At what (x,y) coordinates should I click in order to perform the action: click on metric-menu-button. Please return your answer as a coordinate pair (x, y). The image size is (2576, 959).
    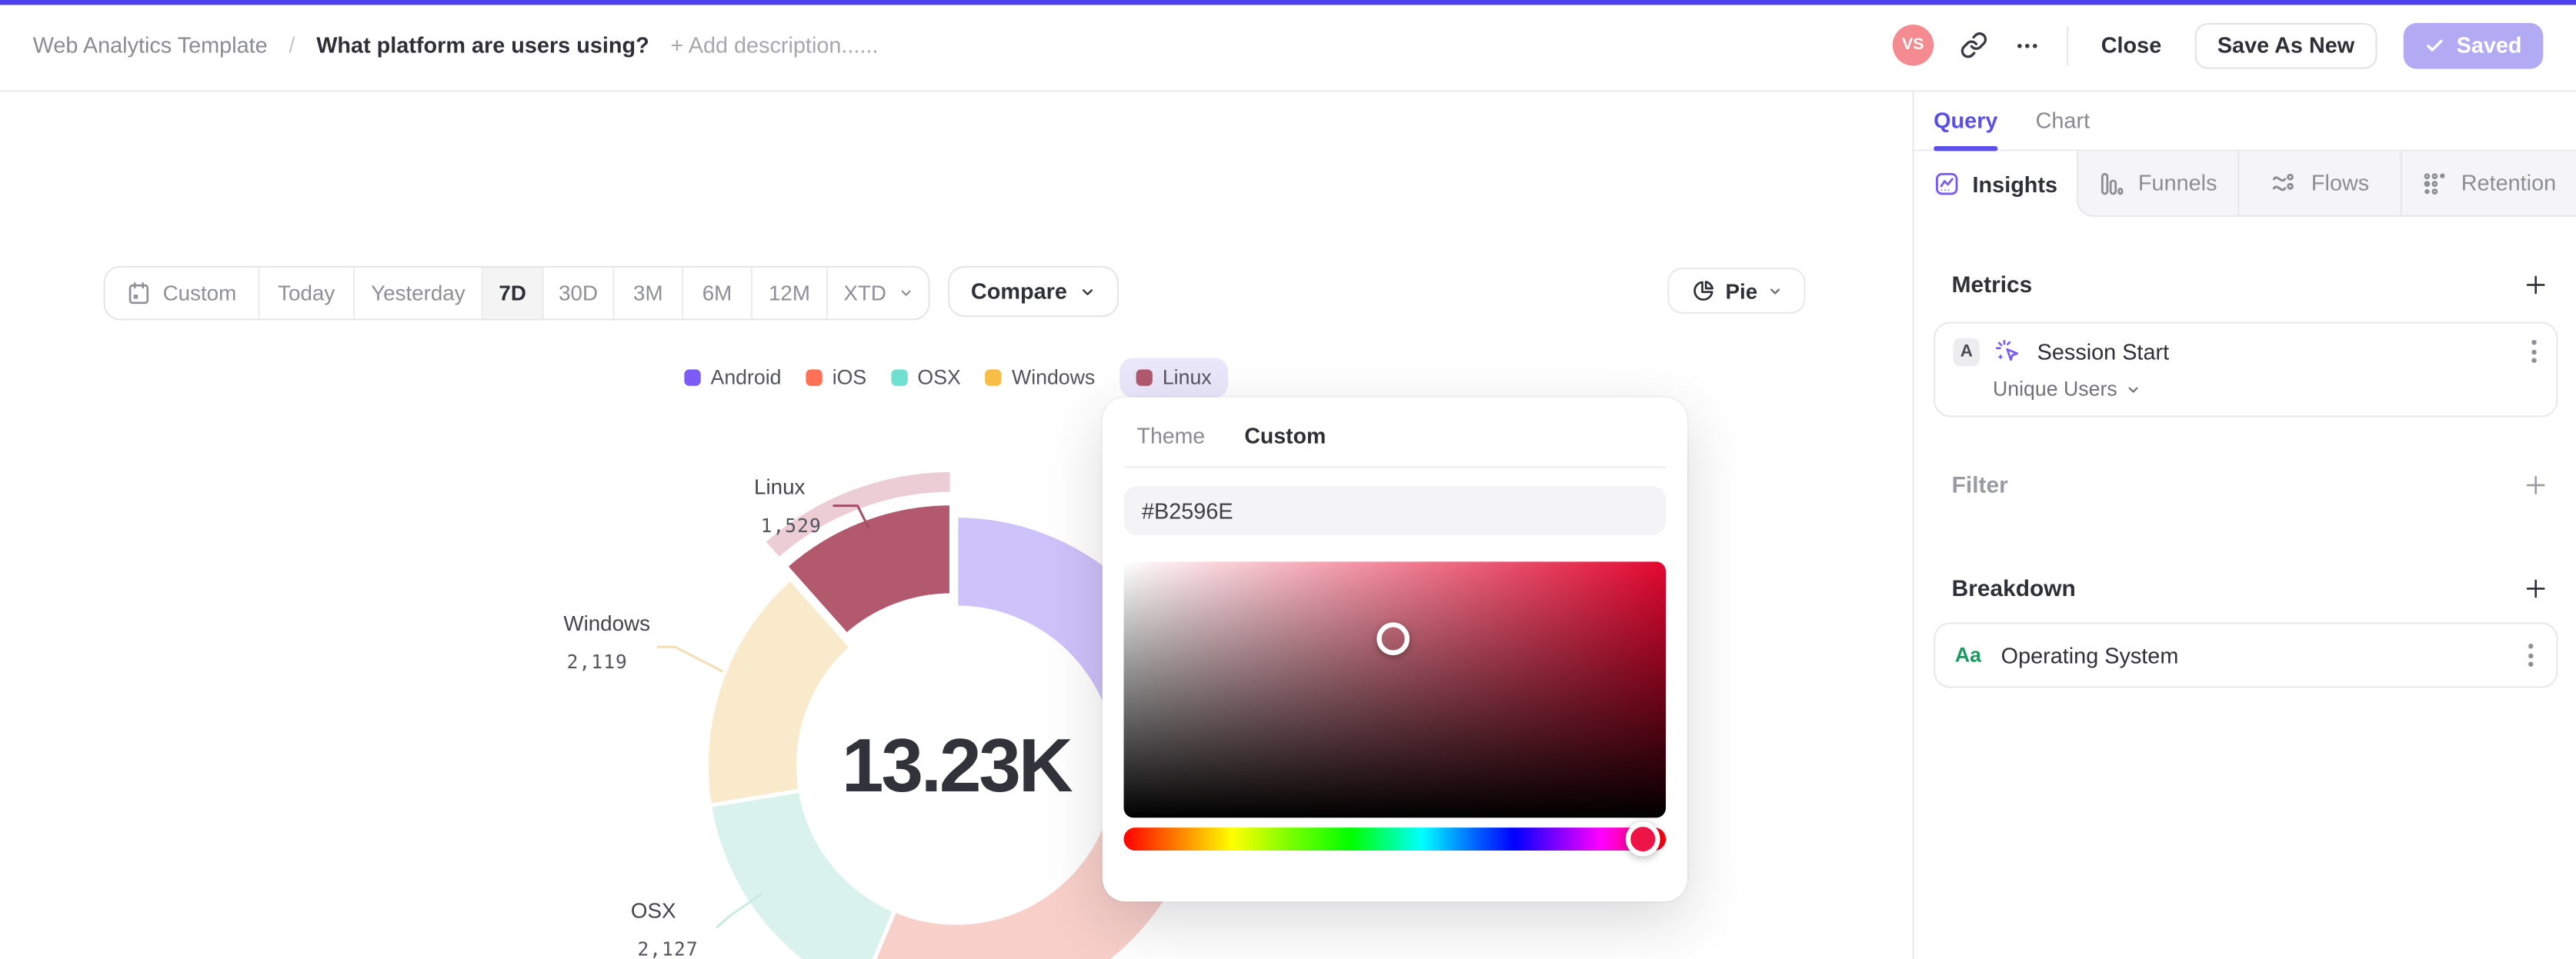
    Looking at the image, I should click on (2534, 352).